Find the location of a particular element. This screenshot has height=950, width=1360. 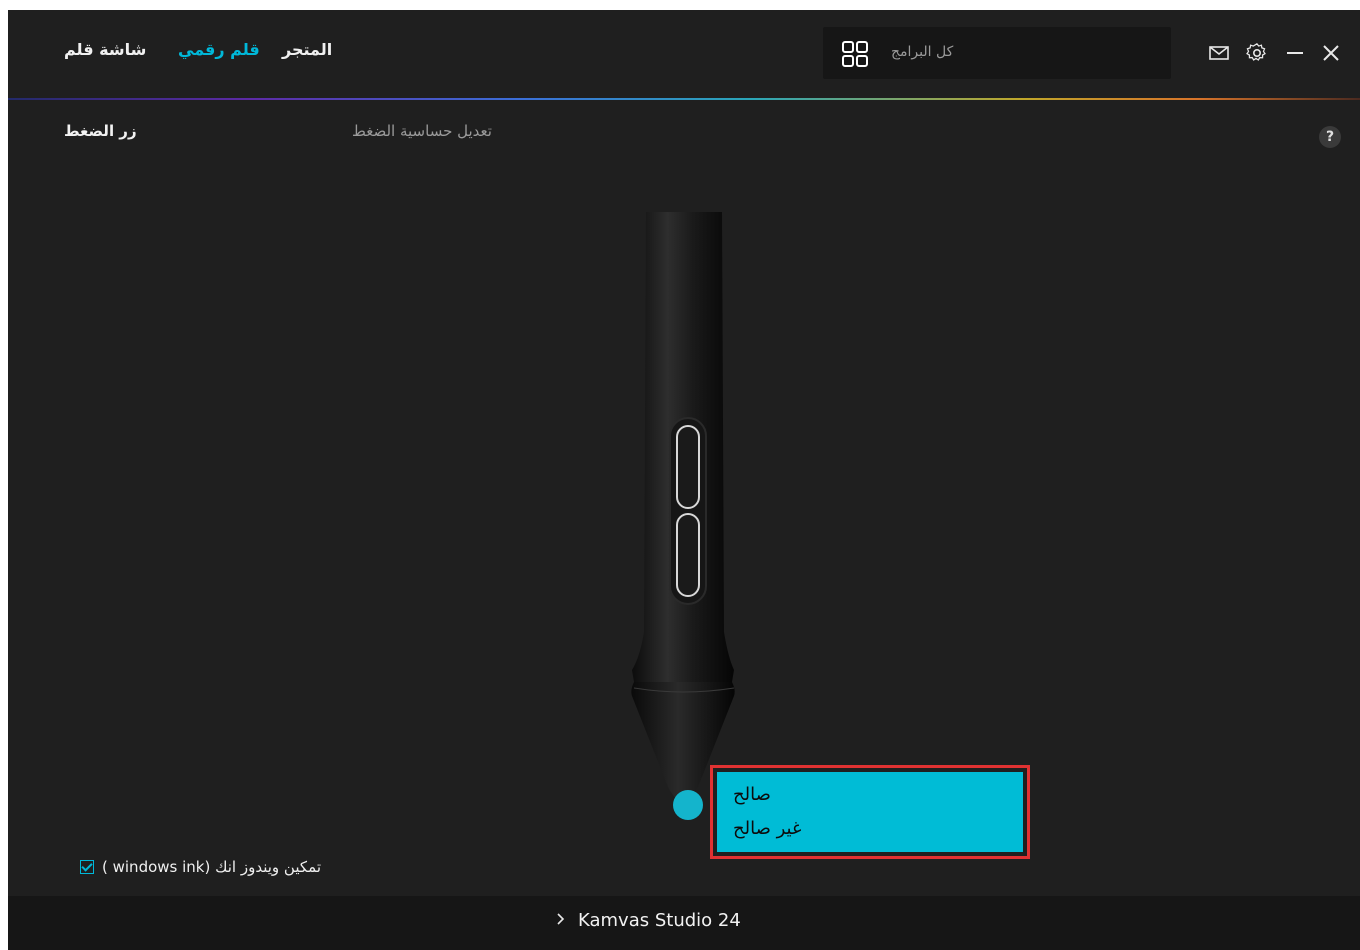

windows-ink-checkbox is located at coordinates (87, 867).